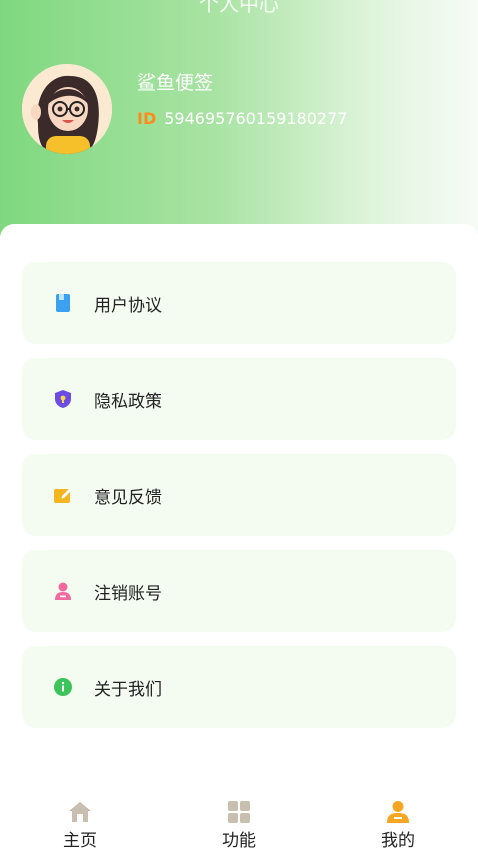  I want to click on bottom-tab-bar: 主页 功能 我的, so click(239, 820).